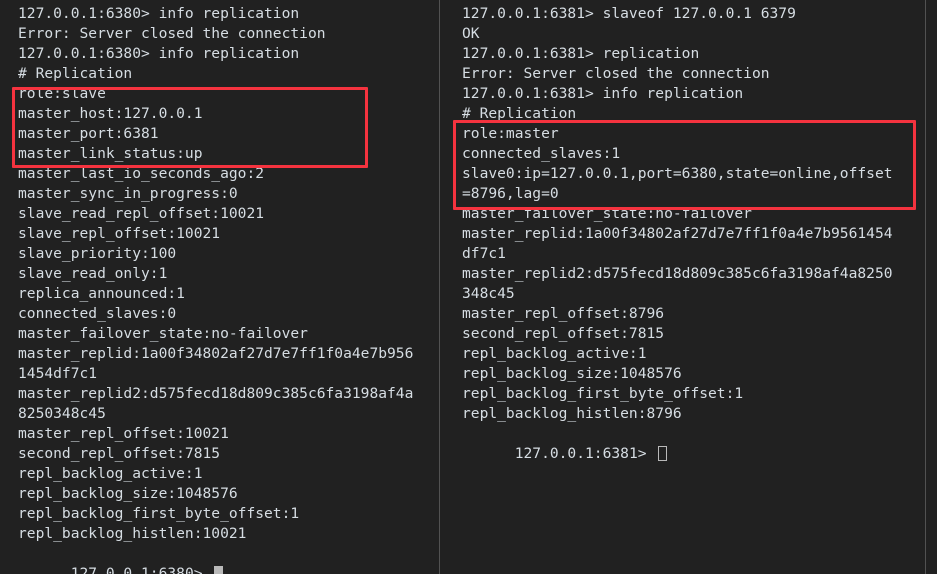  What do you see at coordinates (510, 133) in the screenshot?
I see `terminal-line: role:master` at bounding box center [510, 133].